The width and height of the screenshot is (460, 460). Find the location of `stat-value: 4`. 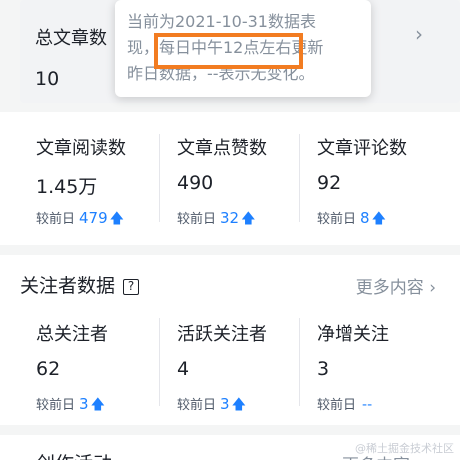

stat-value: 4 is located at coordinates (183, 369).